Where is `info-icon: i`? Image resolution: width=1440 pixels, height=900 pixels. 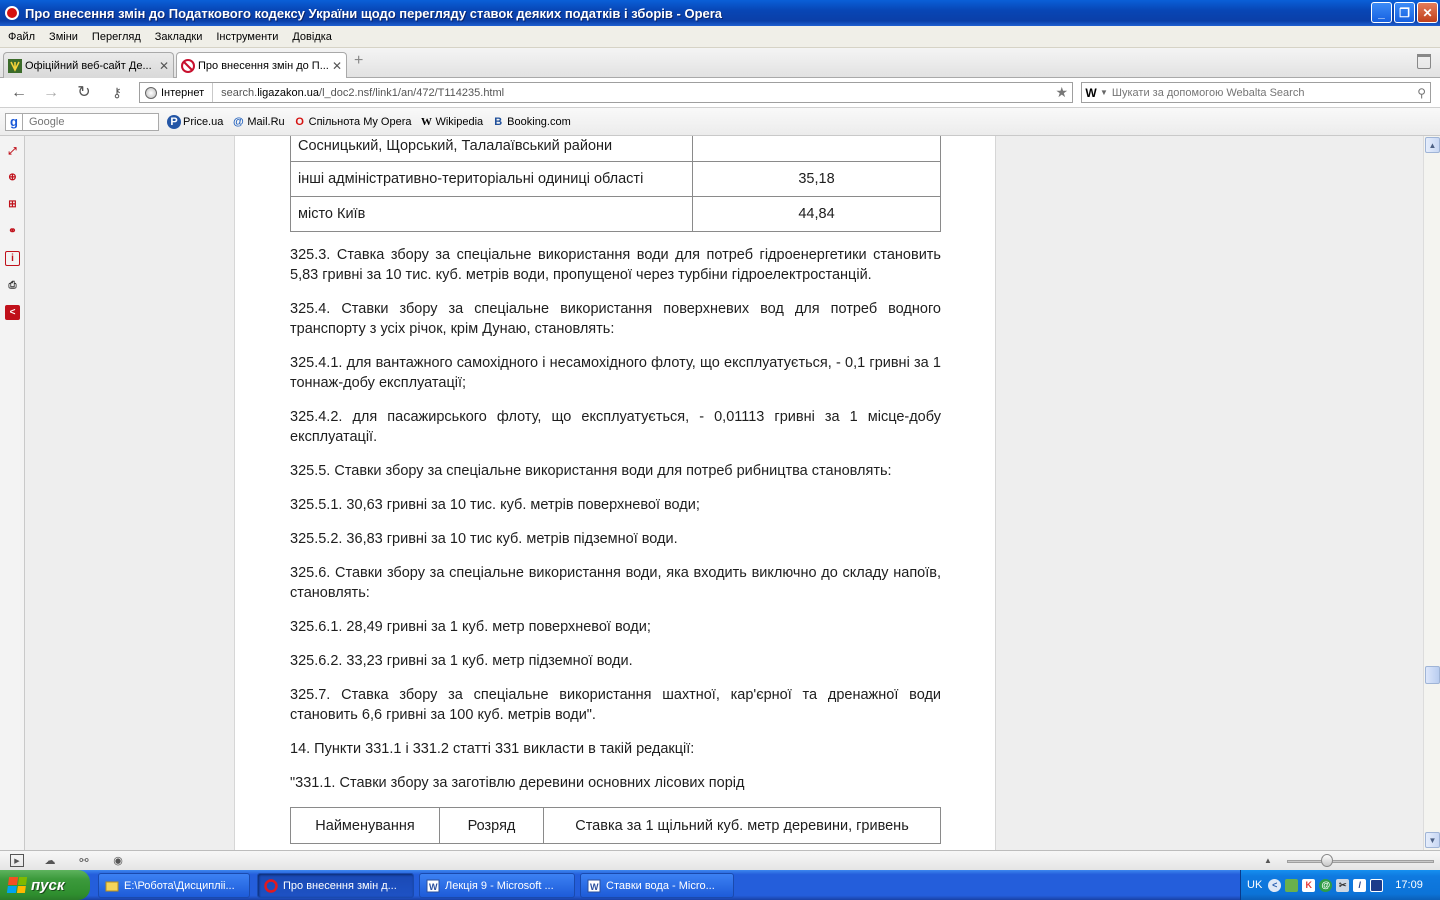 info-icon: i is located at coordinates (12, 258).